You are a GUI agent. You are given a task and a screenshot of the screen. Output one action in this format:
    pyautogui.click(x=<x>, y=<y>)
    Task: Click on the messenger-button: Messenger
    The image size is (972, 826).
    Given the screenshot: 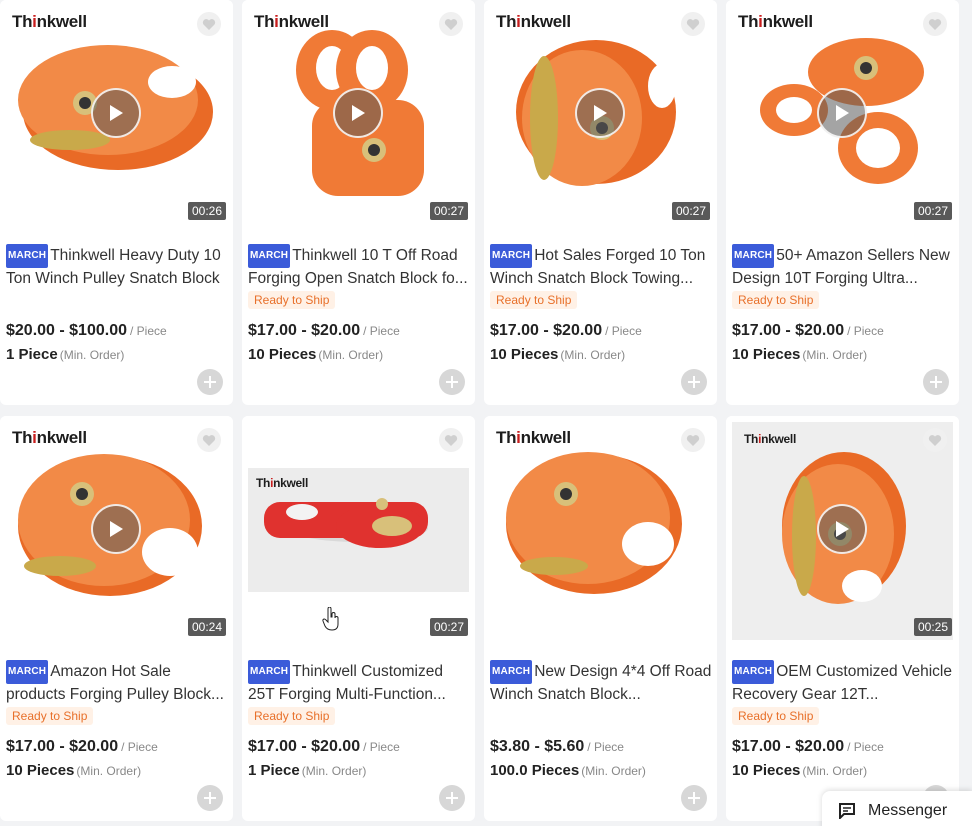 What is the action you would take?
    pyautogui.click(x=897, y=808)
    